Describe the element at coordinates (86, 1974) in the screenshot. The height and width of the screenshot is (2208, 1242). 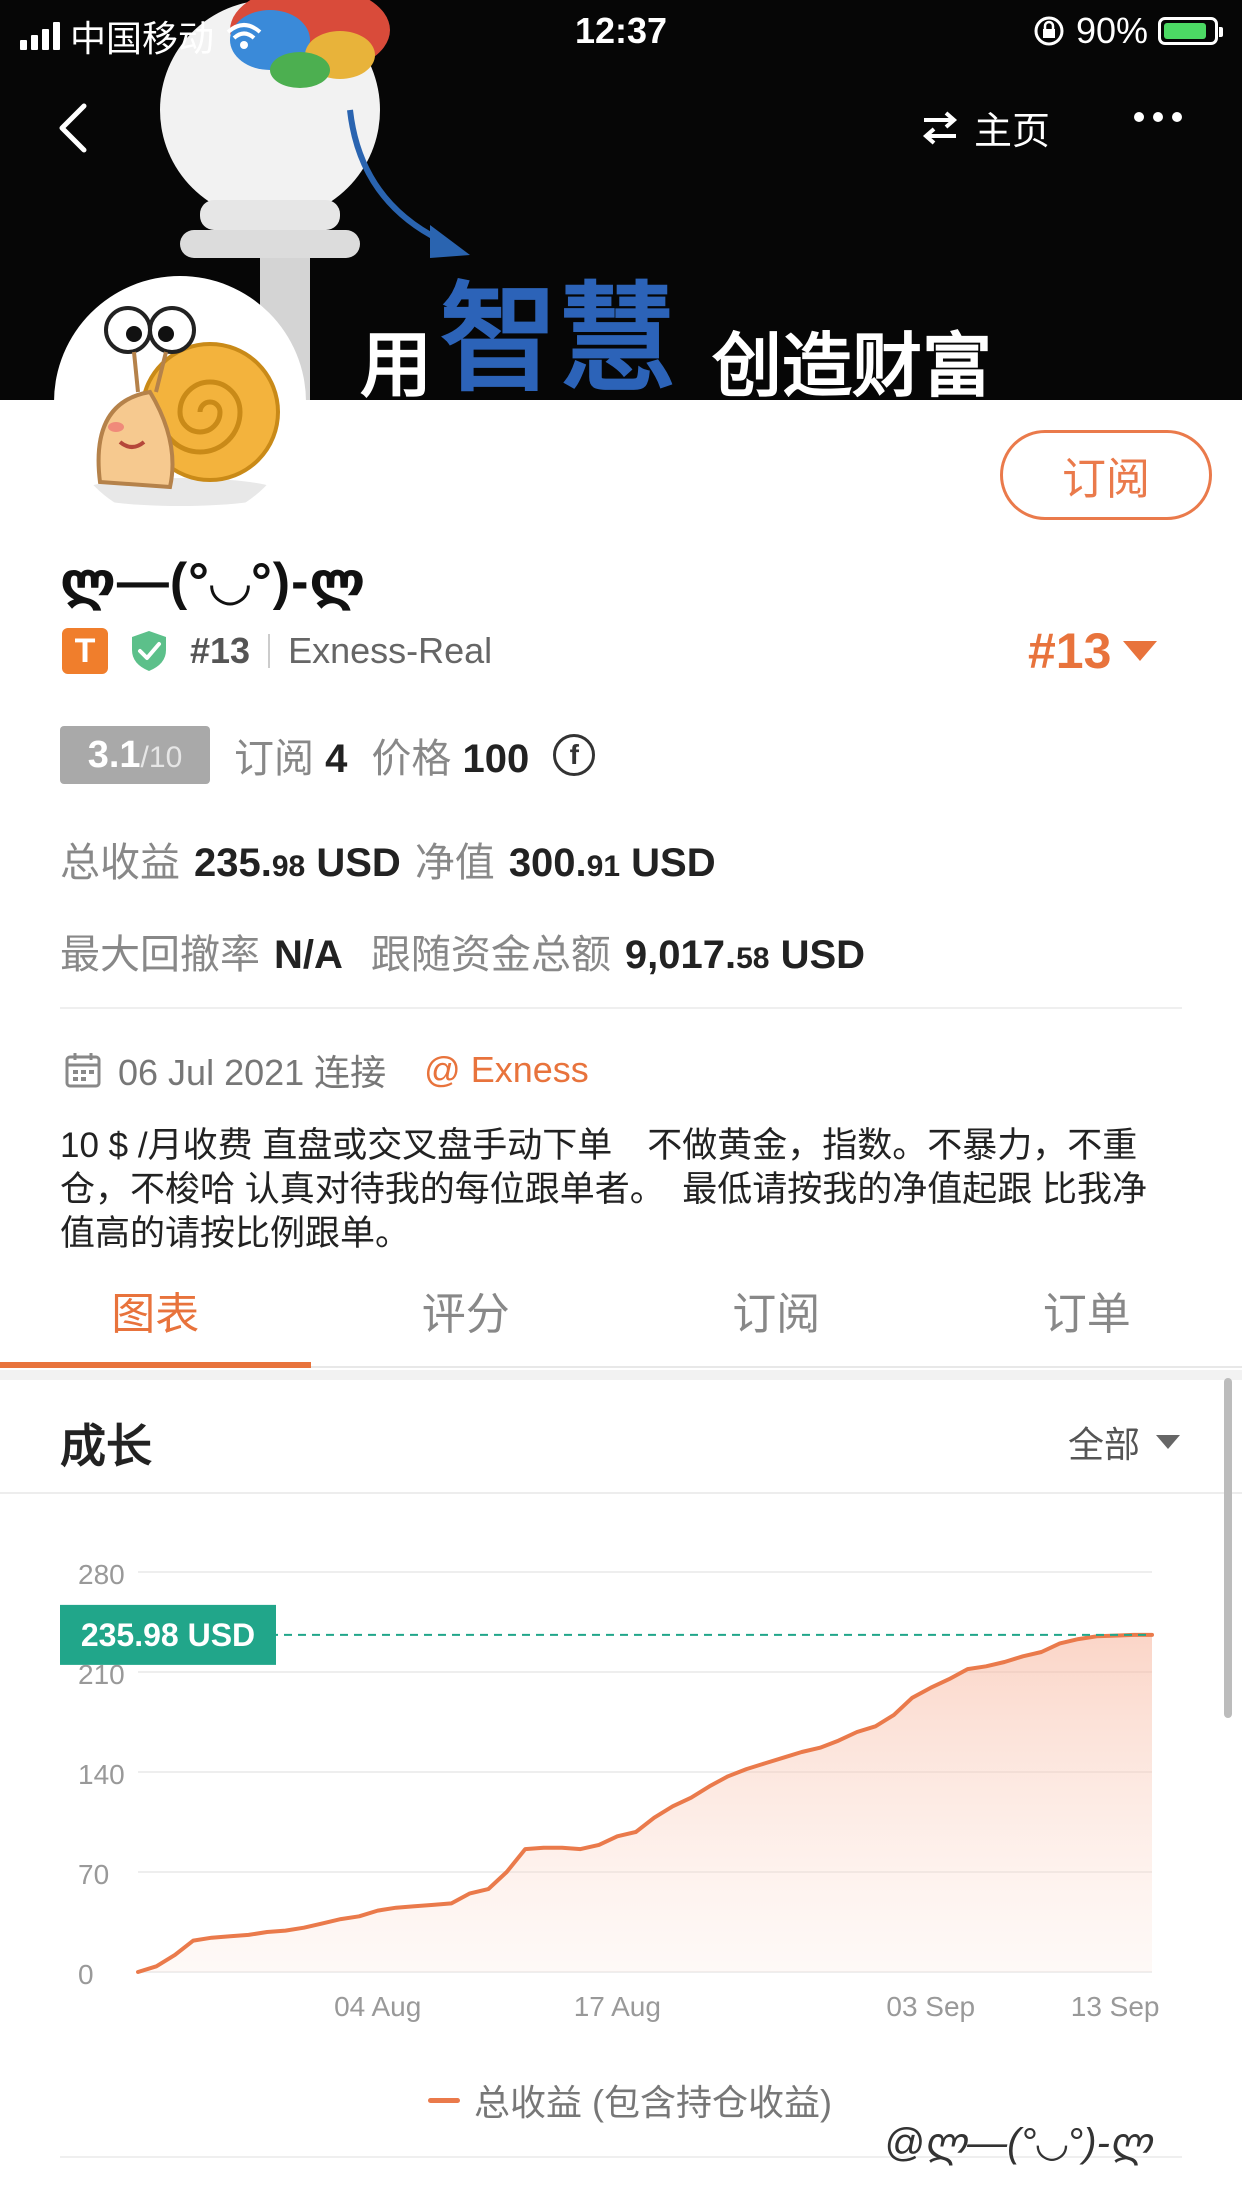
I see `y-tick-label: 0` at that location.